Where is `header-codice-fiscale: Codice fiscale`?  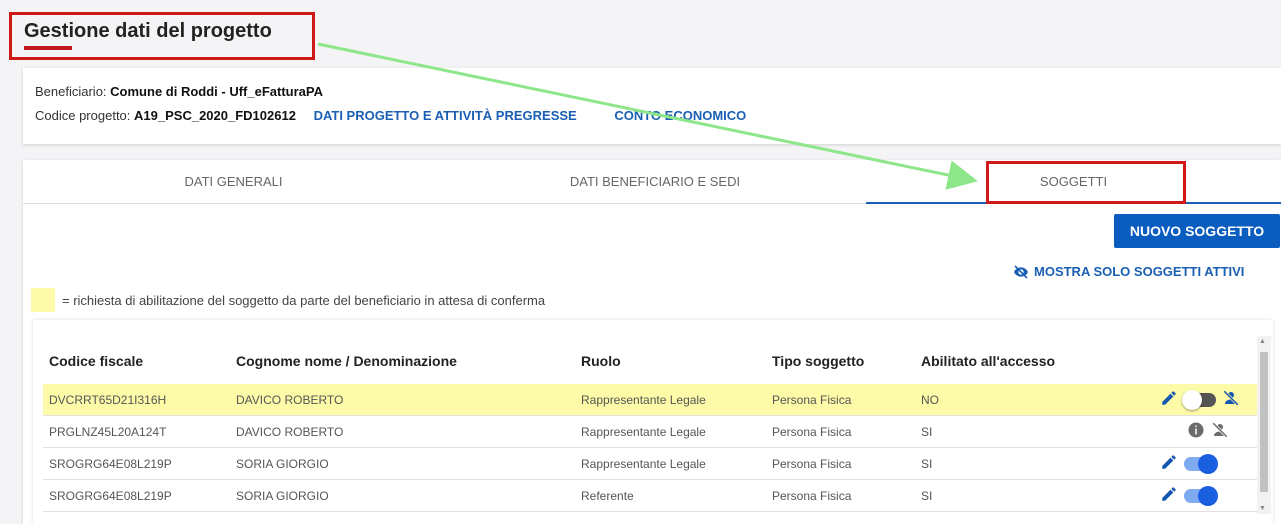
header-codice-fiscale: Codice fiscale is located at coordinates (96, 361).